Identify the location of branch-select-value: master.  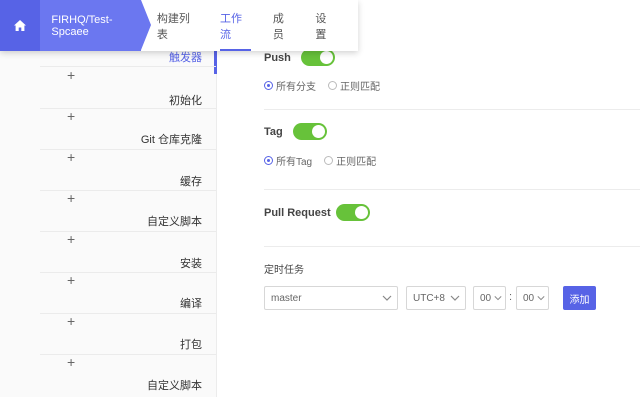
(286, 298).